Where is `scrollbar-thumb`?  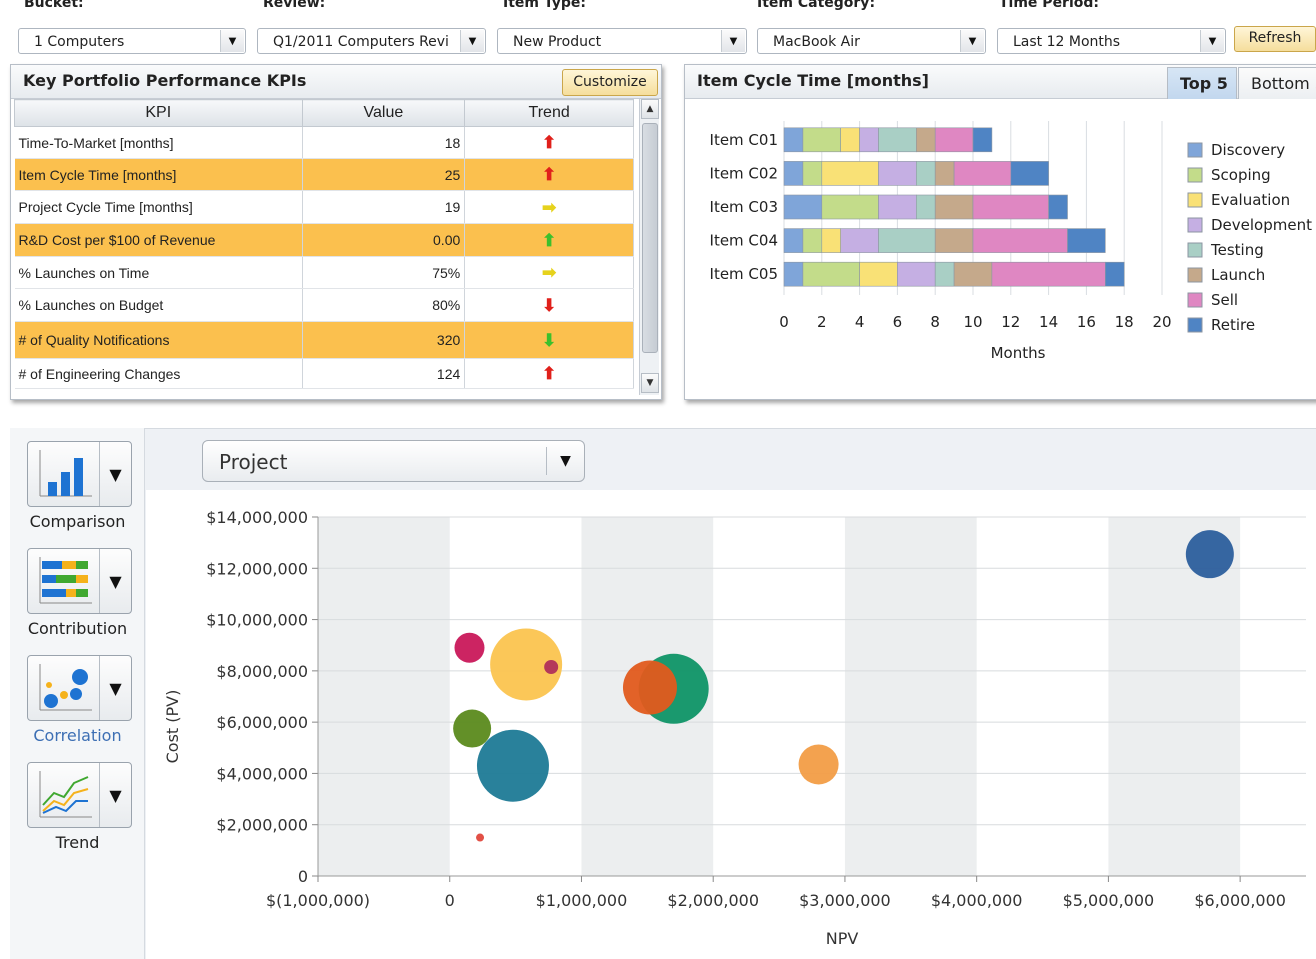
scrollbar-thumb is located at coordinates (650, 238).